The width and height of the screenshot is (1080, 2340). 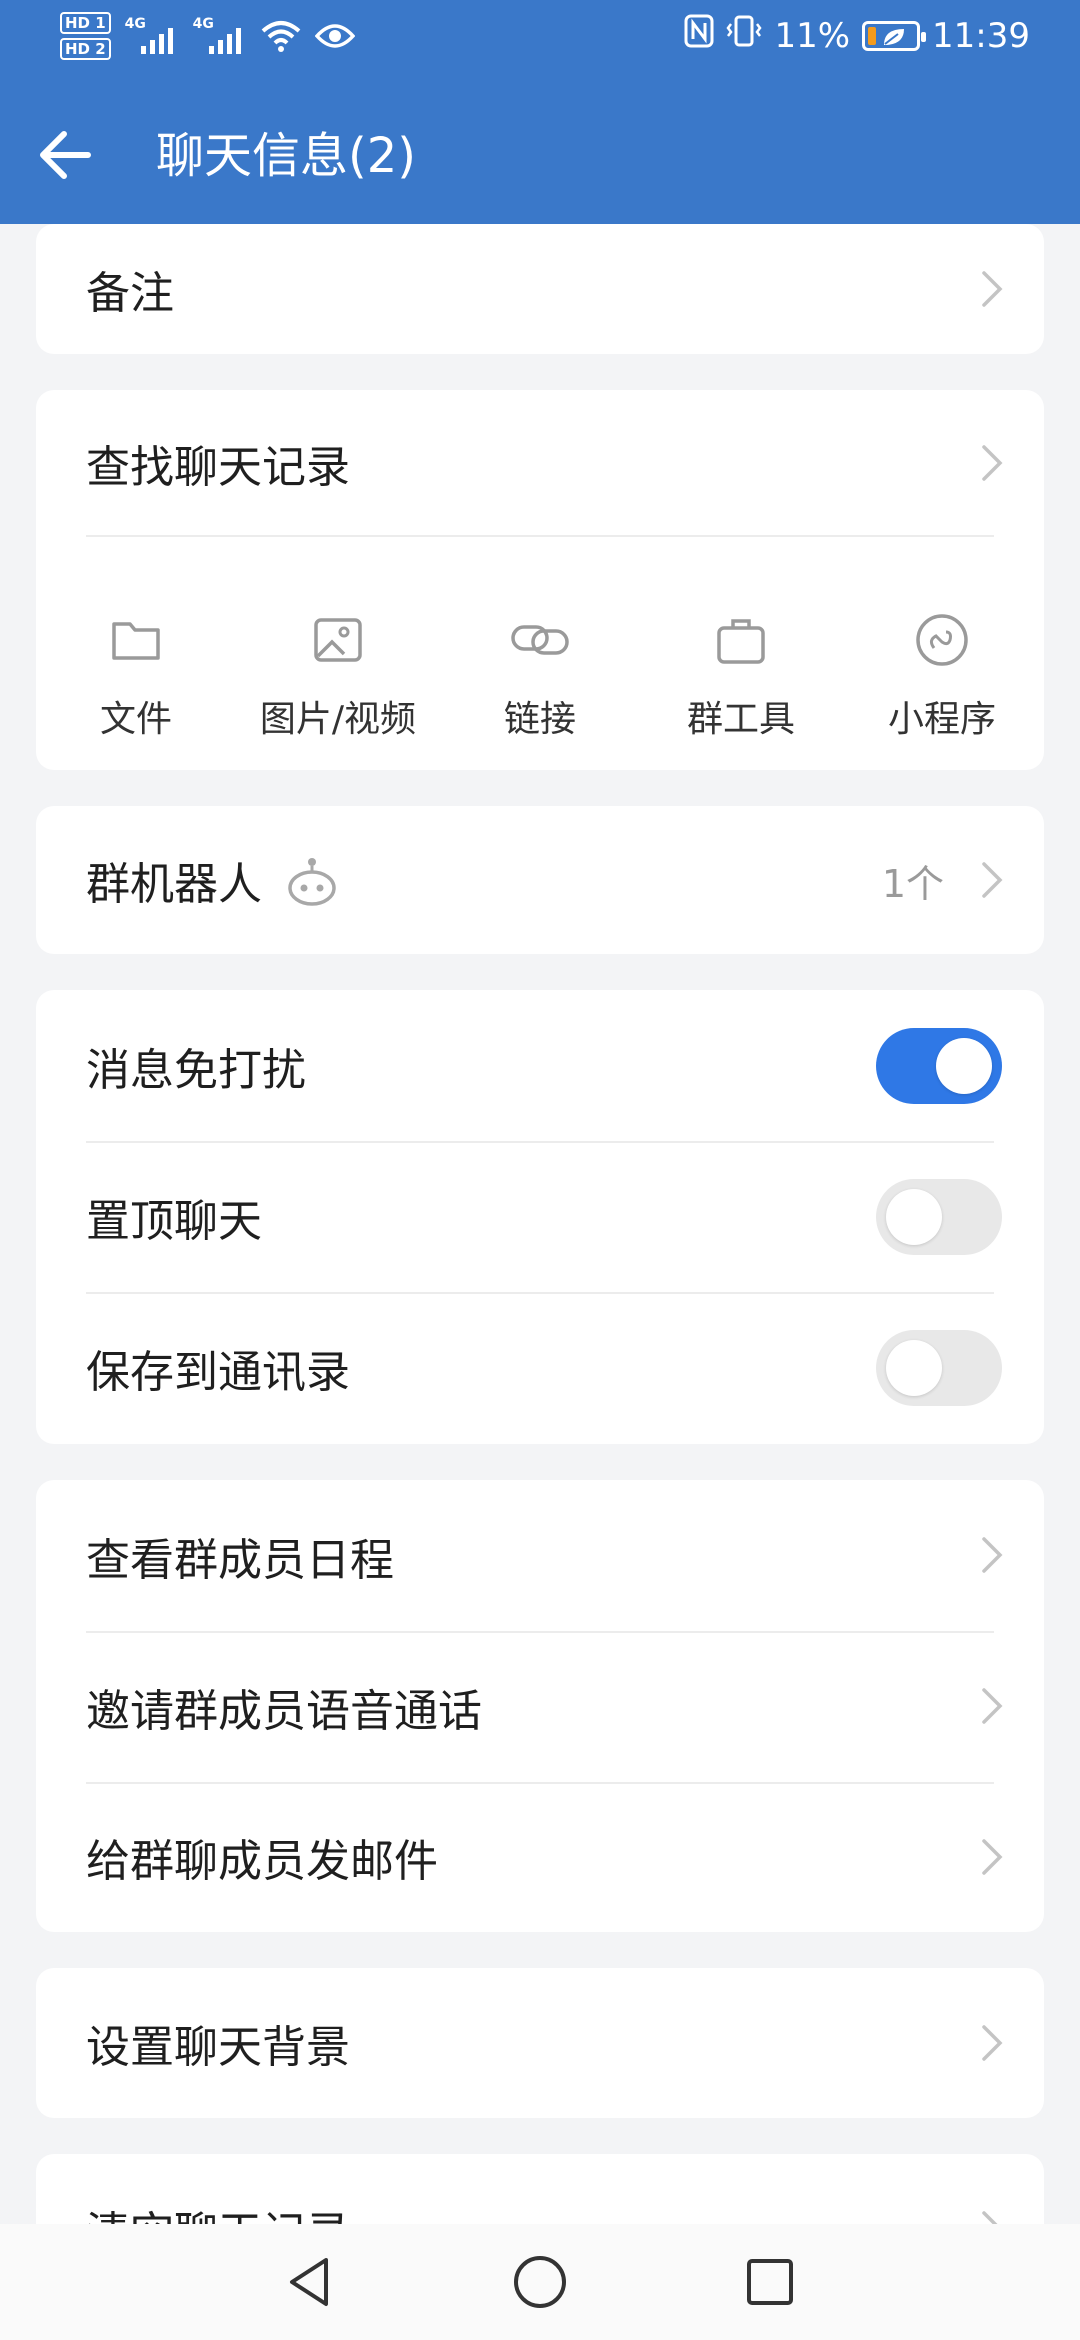 I want to click on signal-2-icon: 4G, so click(x=220, y=36).